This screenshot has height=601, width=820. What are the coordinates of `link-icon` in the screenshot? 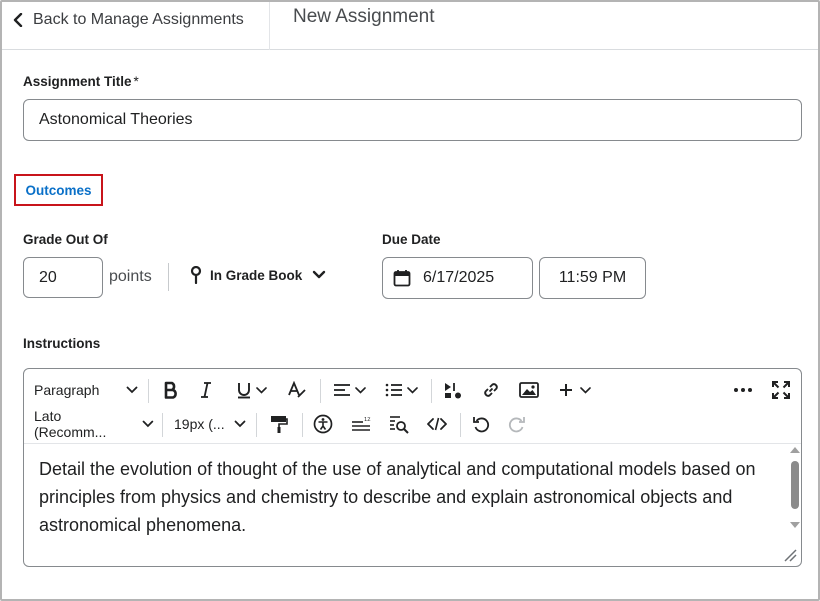 It's located at (491, 390).